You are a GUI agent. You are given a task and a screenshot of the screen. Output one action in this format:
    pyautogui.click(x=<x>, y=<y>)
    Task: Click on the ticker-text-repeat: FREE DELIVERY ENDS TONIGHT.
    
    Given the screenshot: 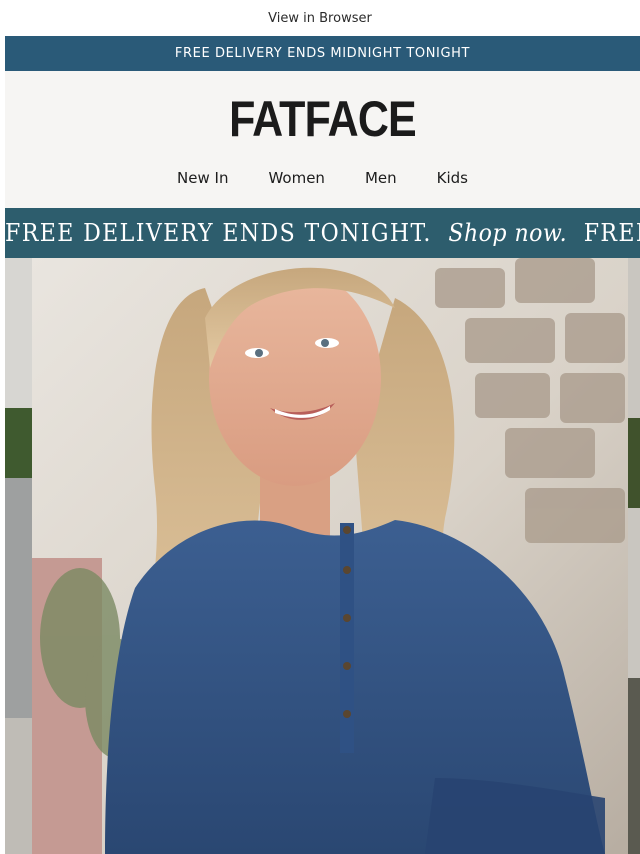 What is the action you would take?
    pyautogui.click(x=611, y=233)
    